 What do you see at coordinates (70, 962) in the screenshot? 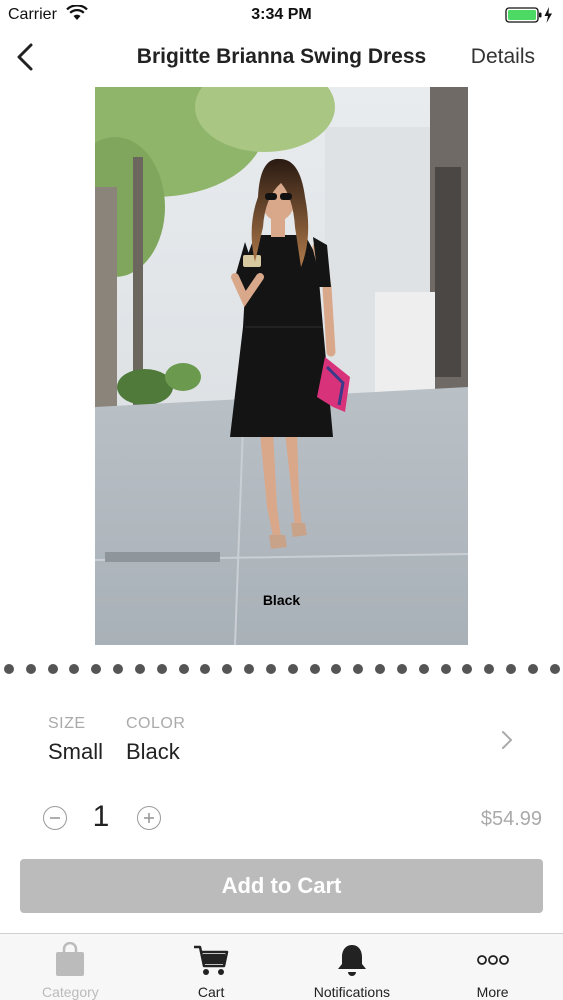
I see `shopping-bag-icon` at bounding box center [70, 962].